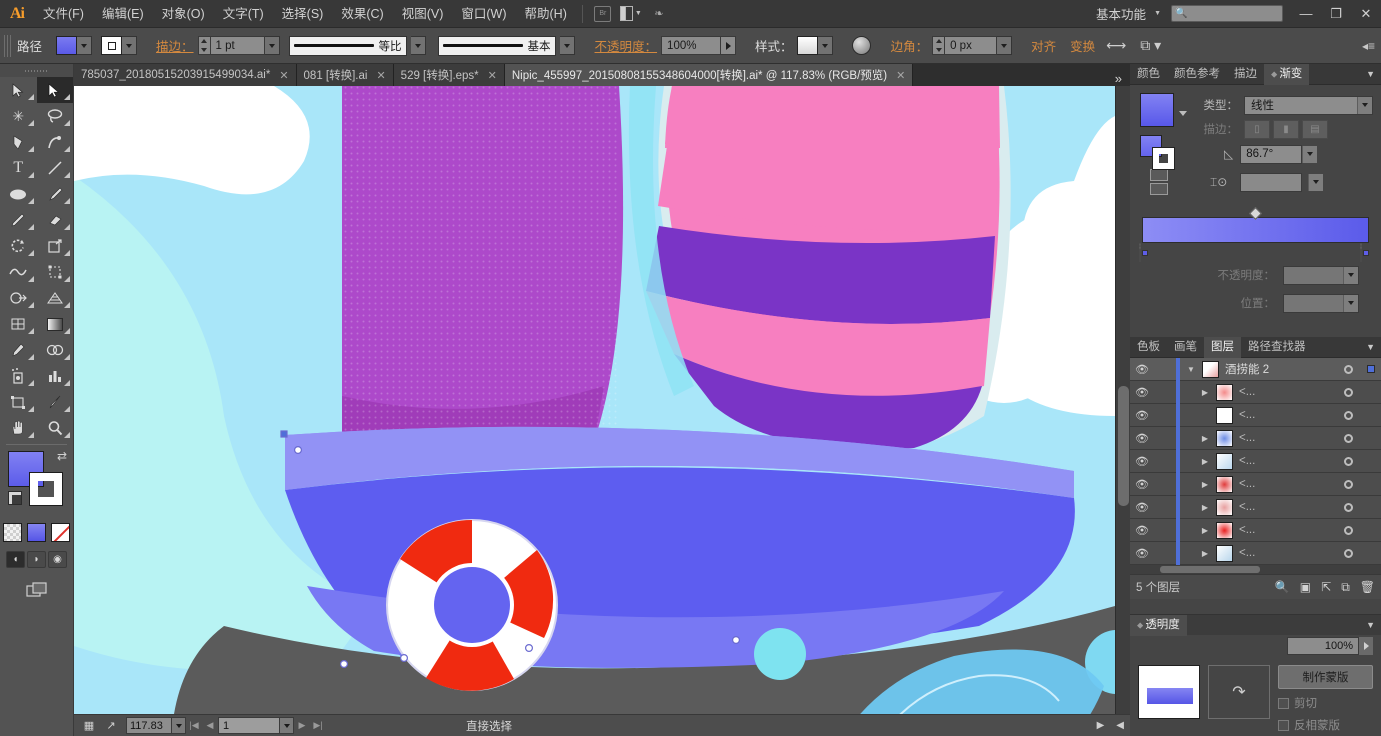 The height and width of the screenshot is (736, 1381). Describe the element at coordinates (67, 45) in the screenshot. I see `fill-swatch` at that location.